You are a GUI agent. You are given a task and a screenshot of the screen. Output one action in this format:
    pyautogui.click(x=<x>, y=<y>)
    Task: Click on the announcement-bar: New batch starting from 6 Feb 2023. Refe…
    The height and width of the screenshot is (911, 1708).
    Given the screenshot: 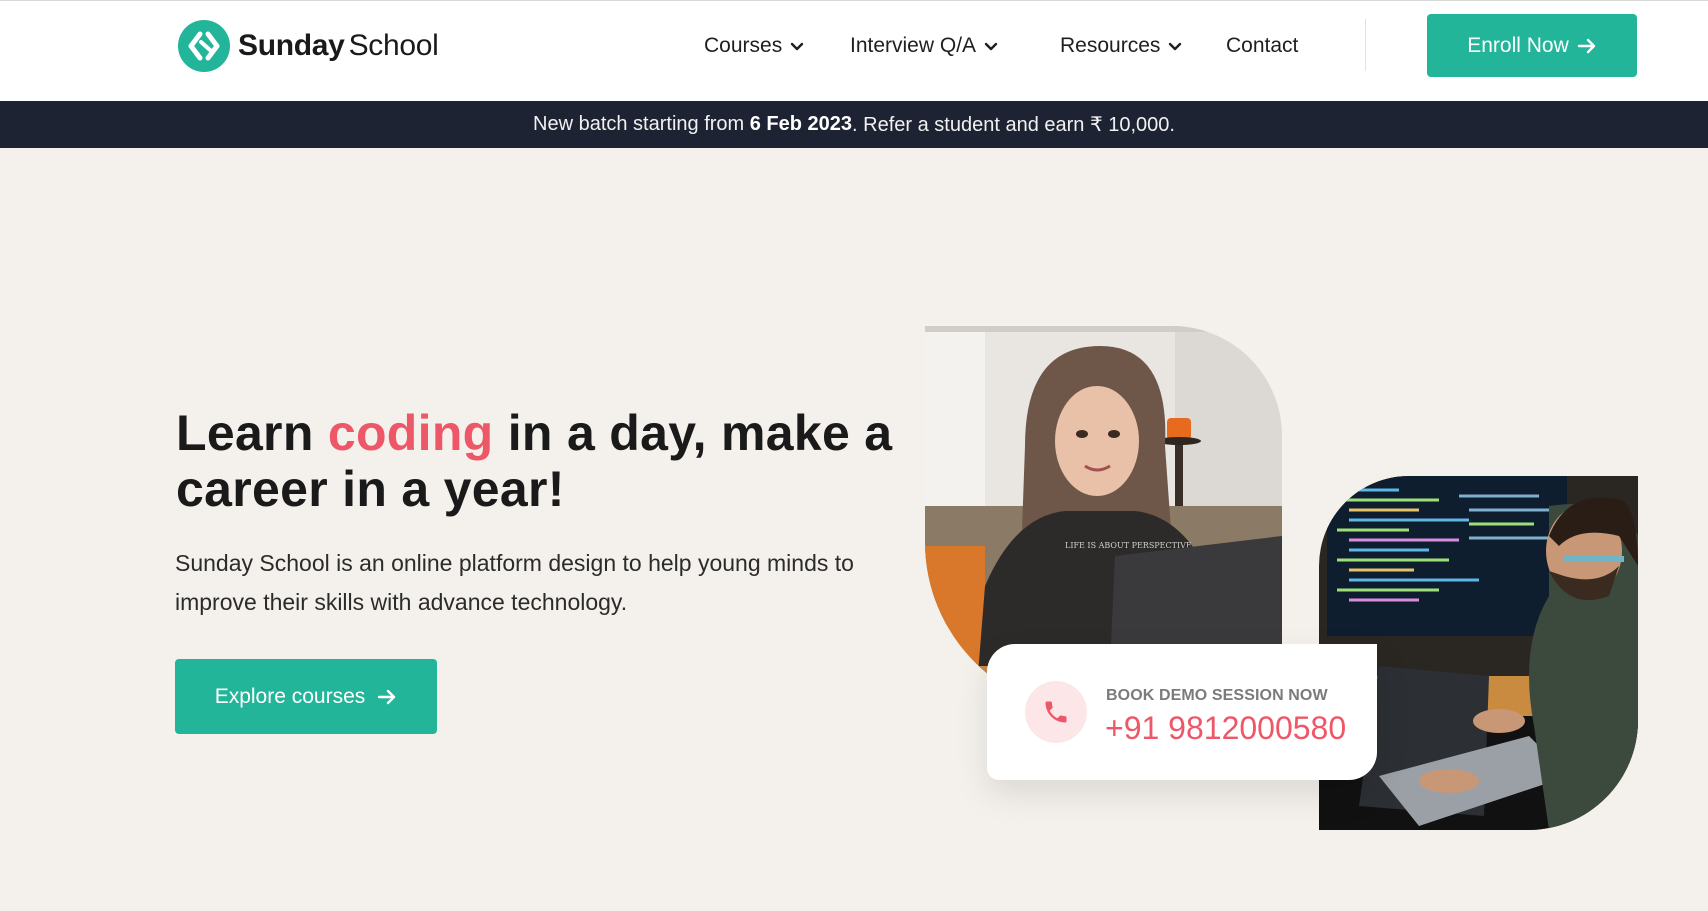 What is the action you would take?
    pyautogui.click(x=854, y=124)
    